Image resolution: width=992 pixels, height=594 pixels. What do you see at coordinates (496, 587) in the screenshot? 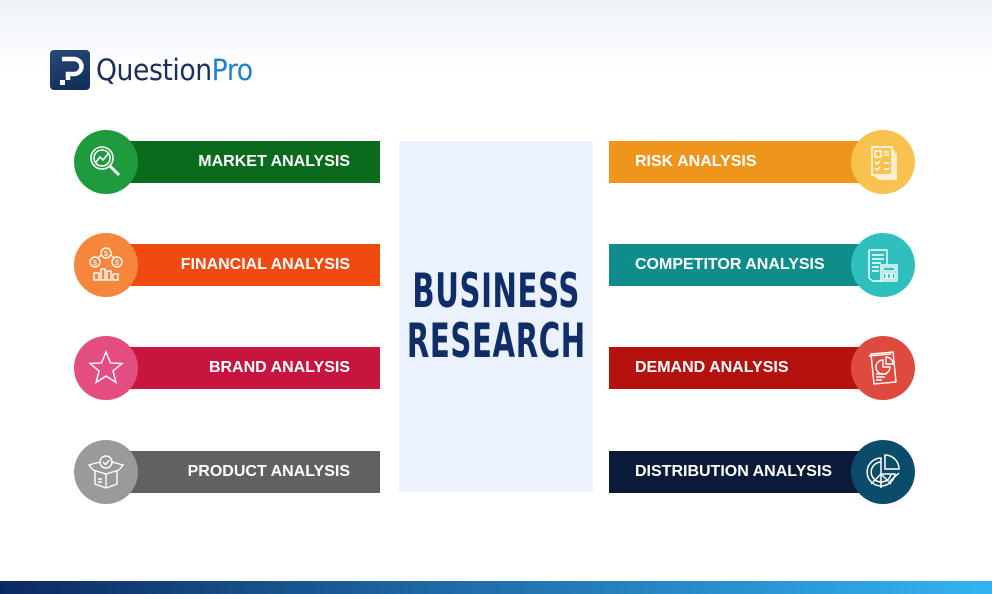
I see `footer-gradient-bar` at bounding box center [496, 587].